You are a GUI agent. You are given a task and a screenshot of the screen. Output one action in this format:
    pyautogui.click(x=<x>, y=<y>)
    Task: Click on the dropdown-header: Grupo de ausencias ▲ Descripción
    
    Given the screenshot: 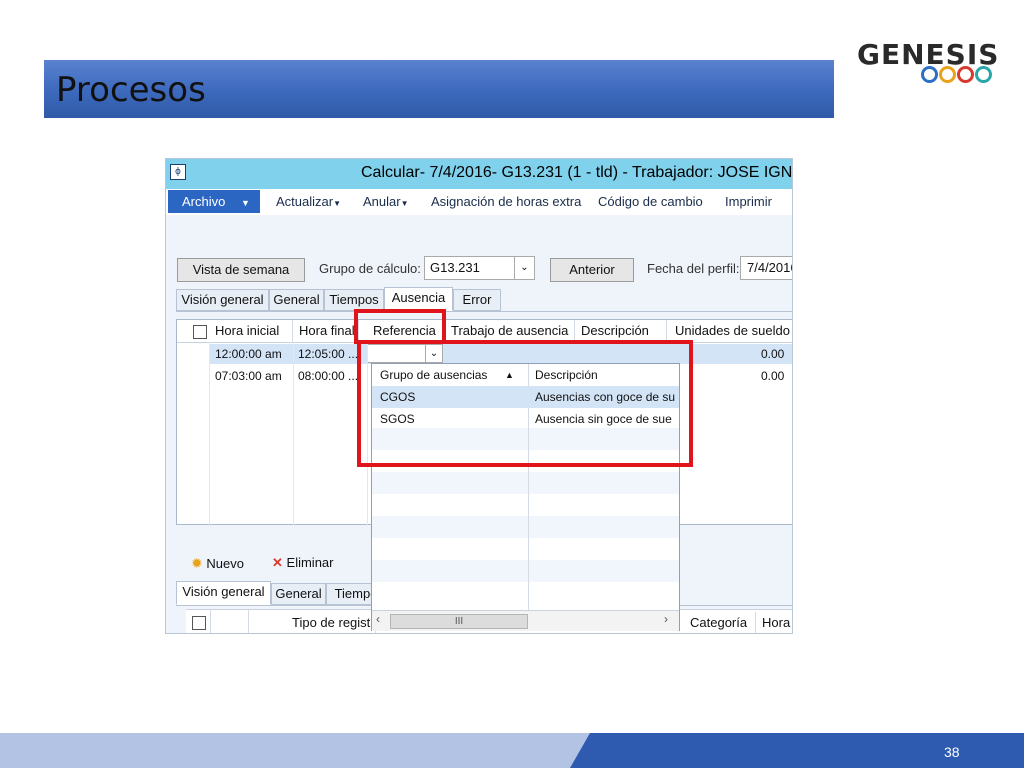 What is the action you would take?
    pyautogui.click(x=525, y=375)
    